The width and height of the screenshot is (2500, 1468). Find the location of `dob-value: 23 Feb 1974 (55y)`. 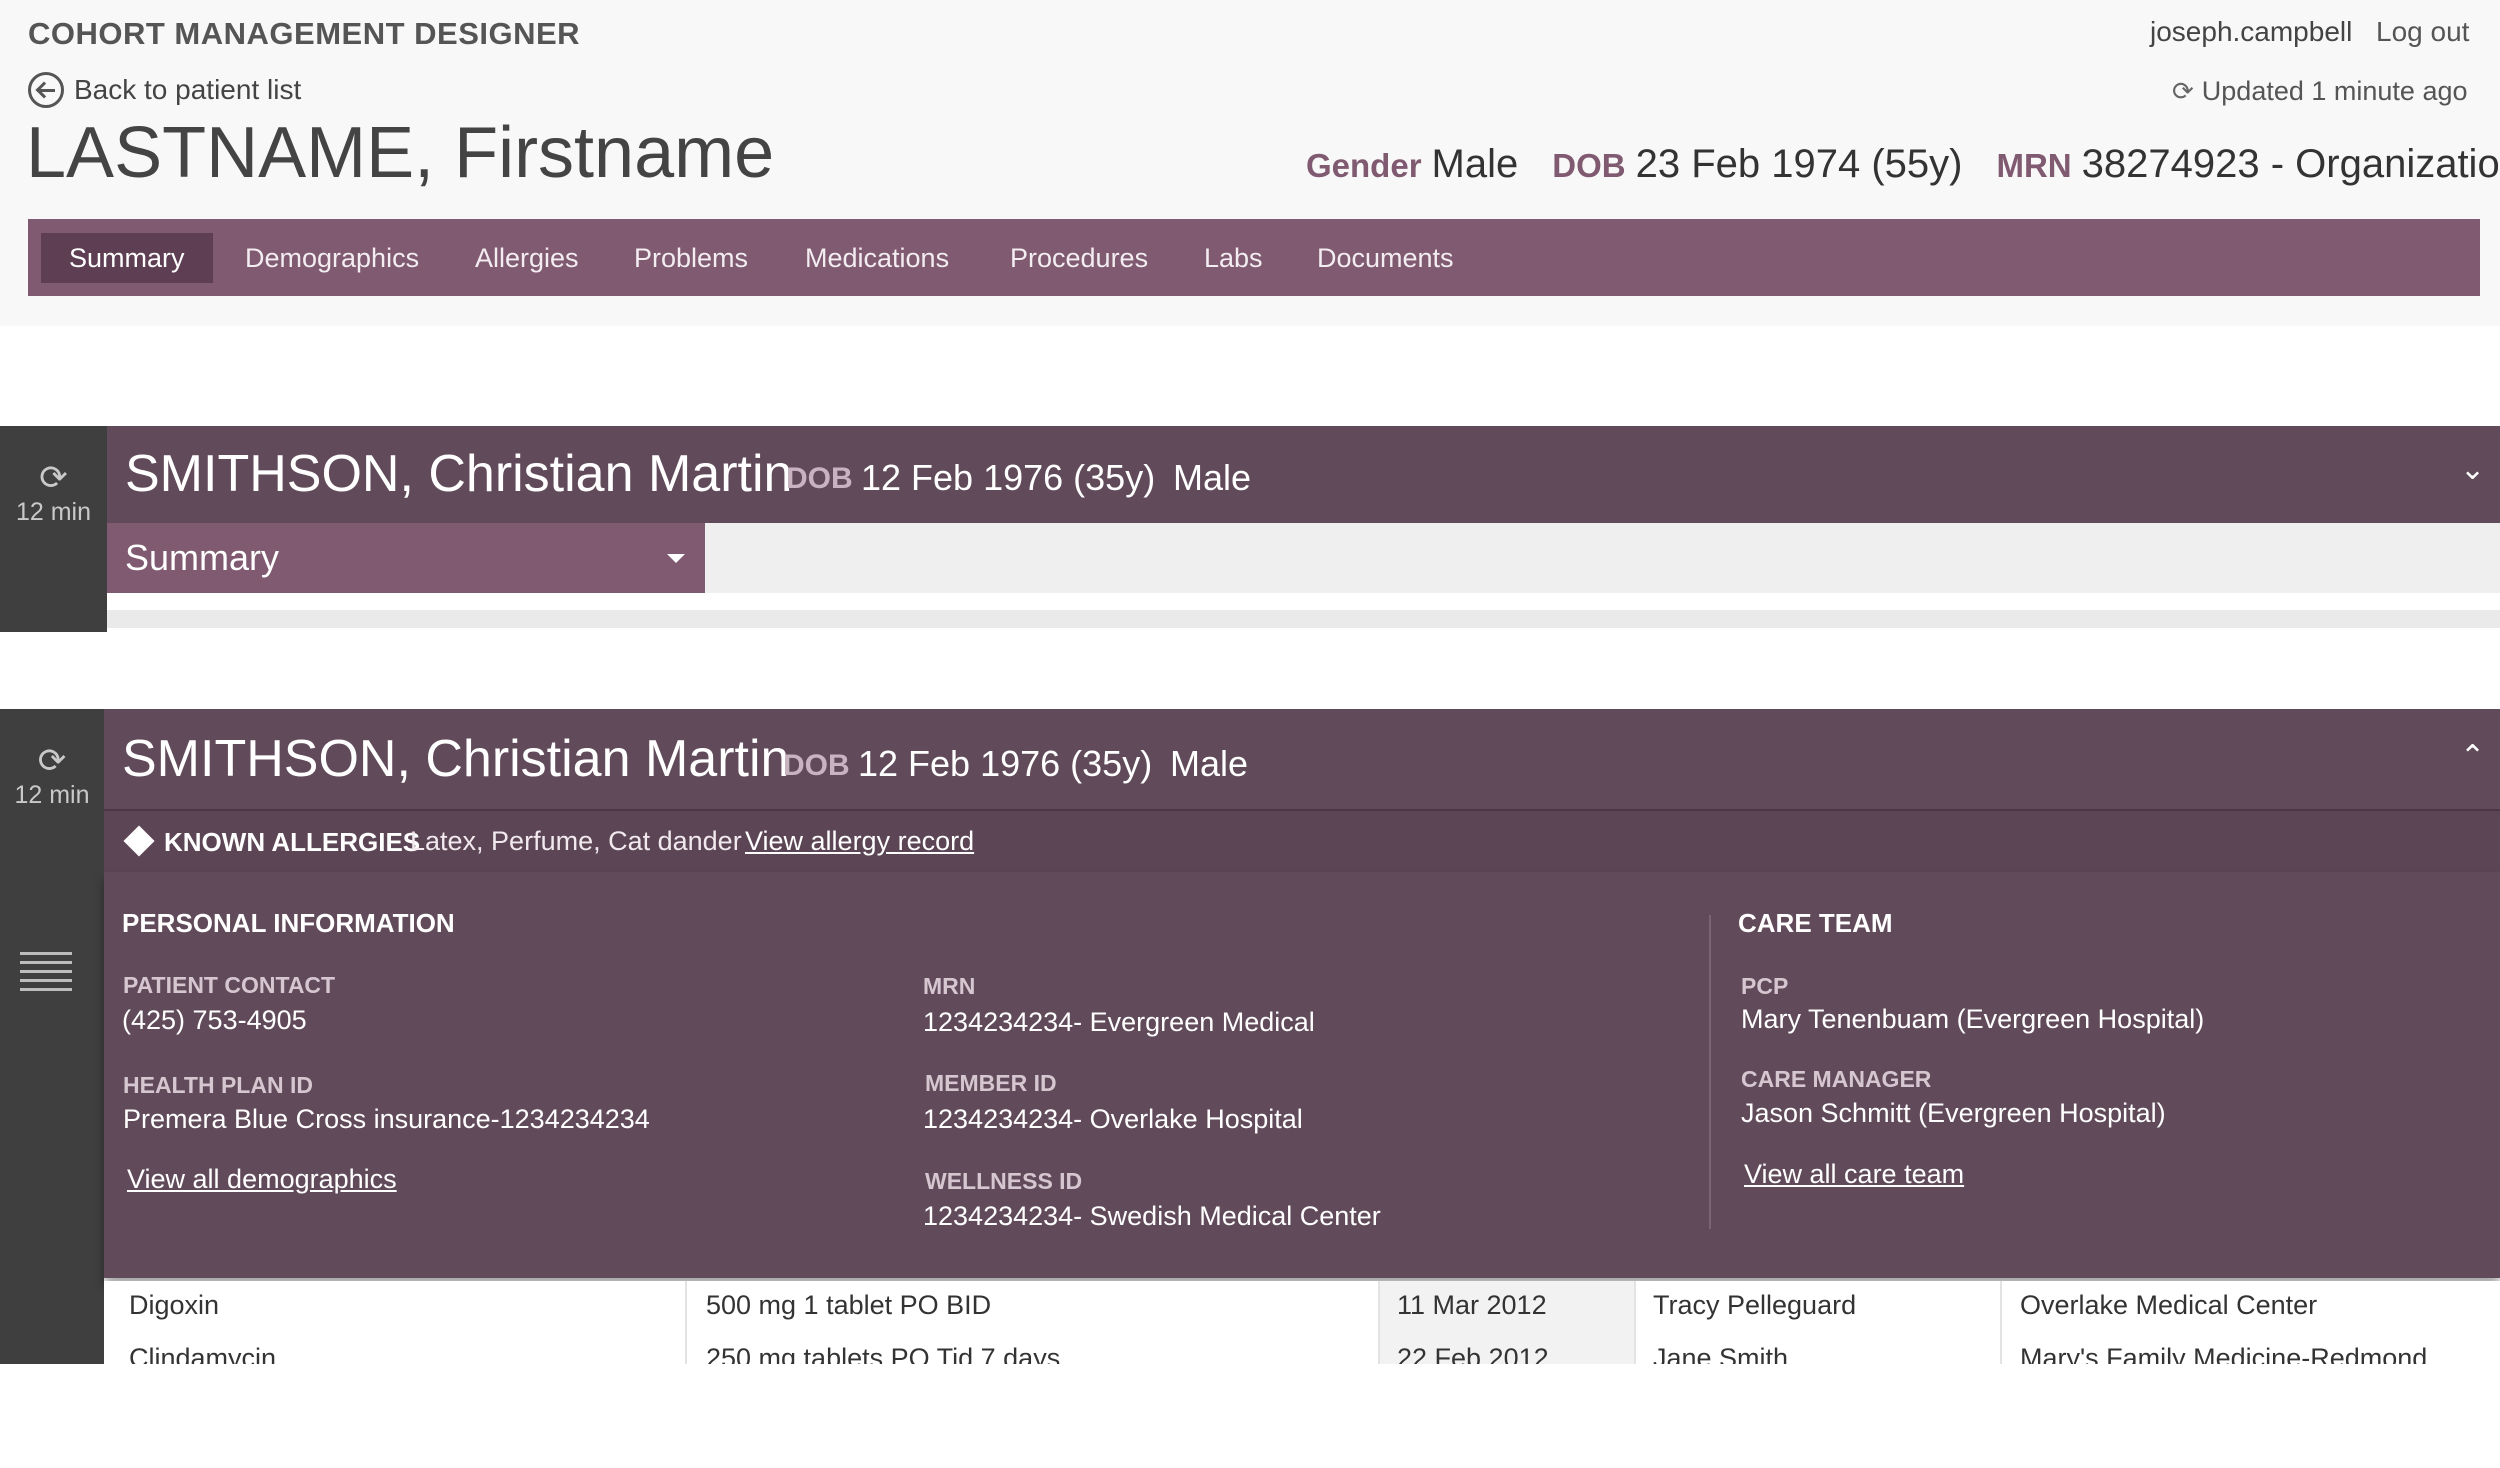

dob-value: 23 Feb 1974 (55y) is located at coordinates (1799, 164).